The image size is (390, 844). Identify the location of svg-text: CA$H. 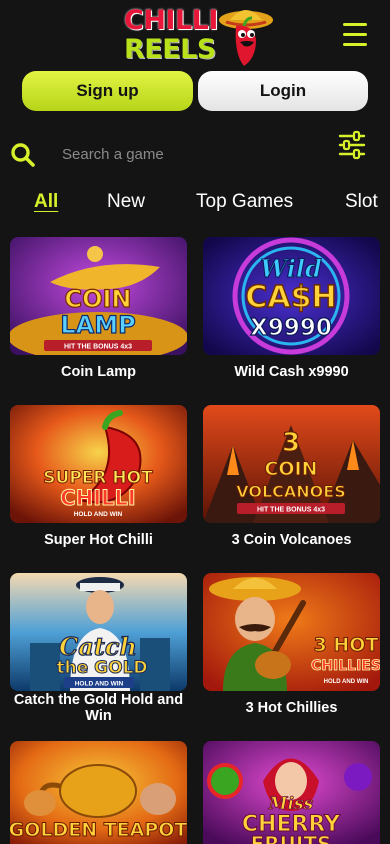
(290, 297).